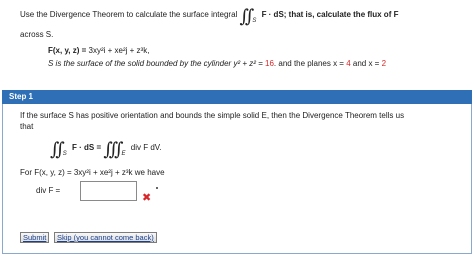  What do you see at coordinates (37, 34) in the screenshot?
I see `across-text: across S.` at bounding box center [37, 34].